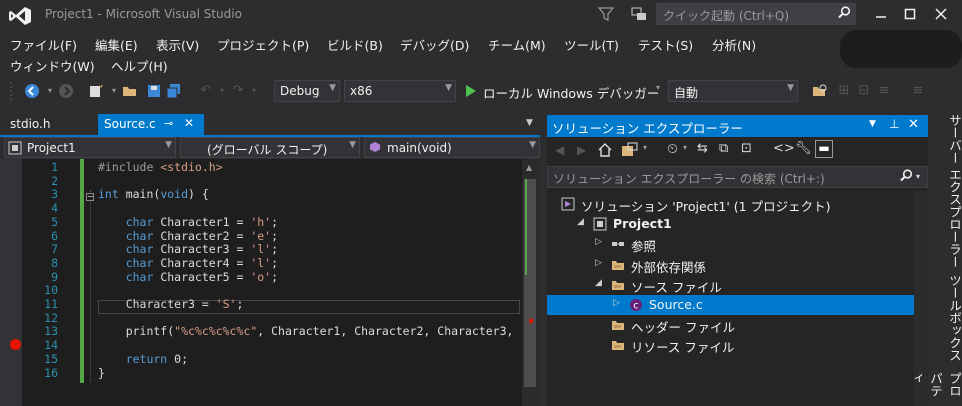 The height and width of the screenshot is (406, 962). What do you see at coordinates (737, 305) in the screenshot?
I see `tree-item: ▷ c Source.c` at bounding box center [737, 305].